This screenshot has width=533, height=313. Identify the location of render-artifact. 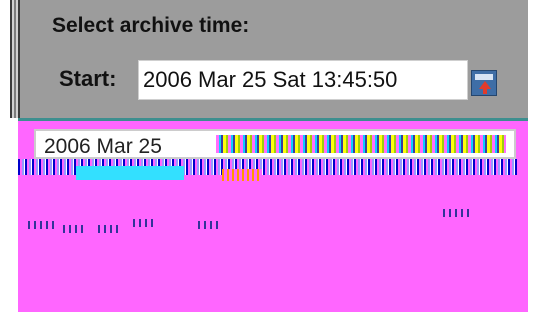
(361, 144).